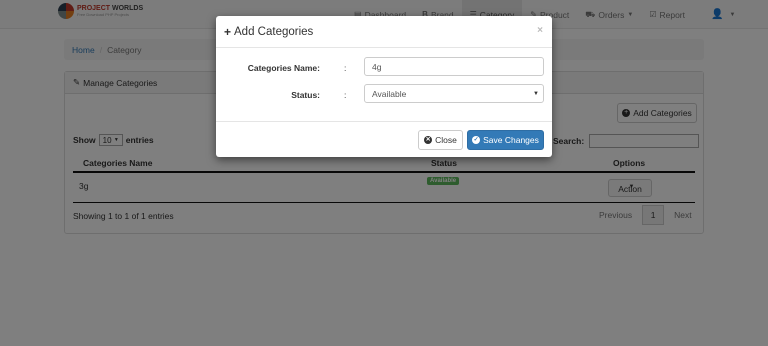 The height and width of the screenshot is (346, 768). Describe the element at coordinates (384, 139) in the screenshot. I see `modal-footer: ✕ Close ✓ Save Changes` at that location.